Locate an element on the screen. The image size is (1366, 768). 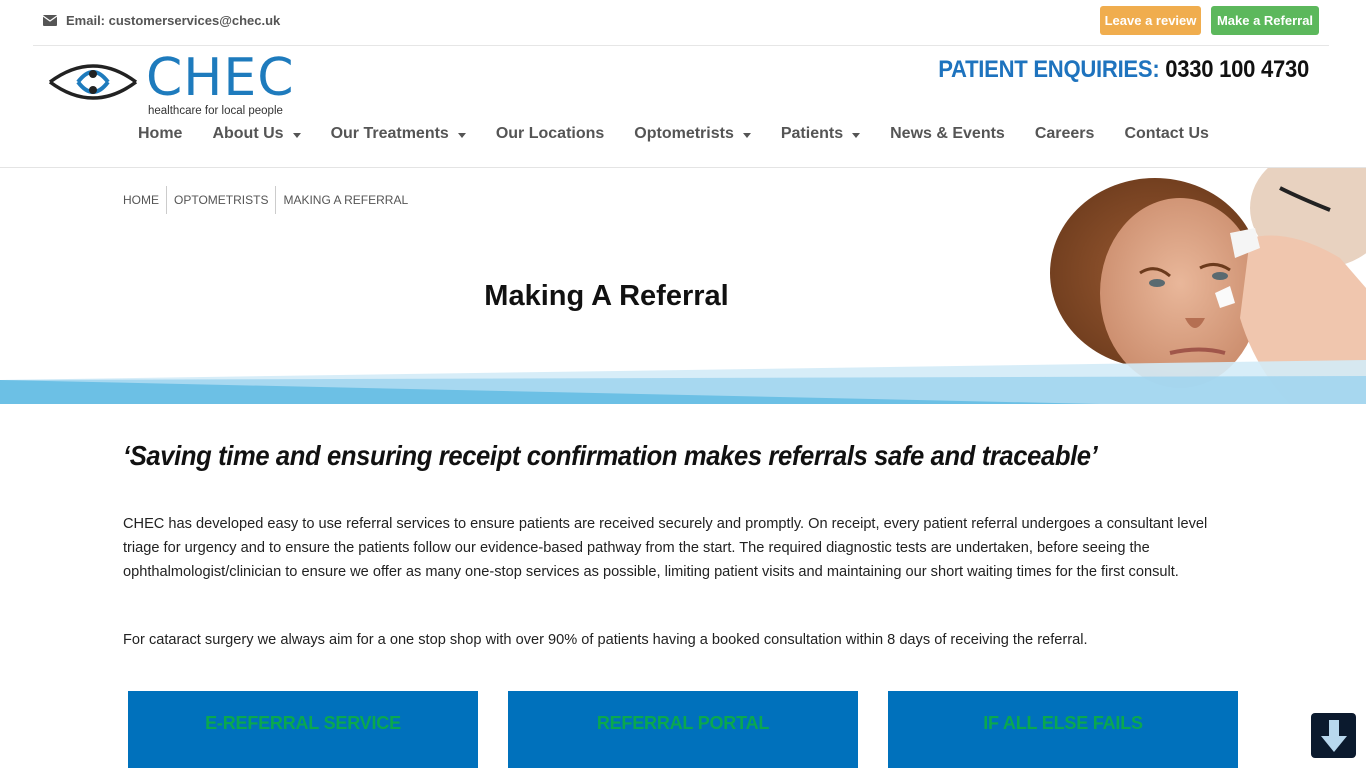
referral-portal-card: REFERRAL PORTAL is located at coordinates (683, 729).